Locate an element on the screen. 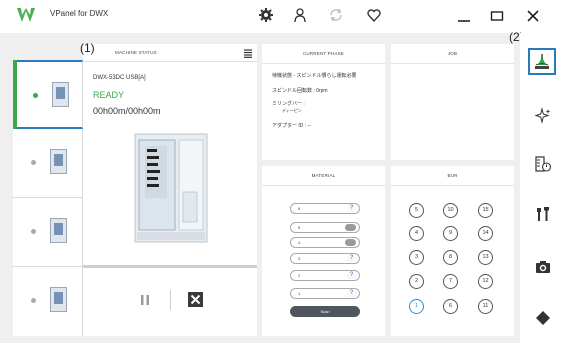  phase-line-2: スピンドル回転数 : 0rpm is located at coordinates (300, 91).